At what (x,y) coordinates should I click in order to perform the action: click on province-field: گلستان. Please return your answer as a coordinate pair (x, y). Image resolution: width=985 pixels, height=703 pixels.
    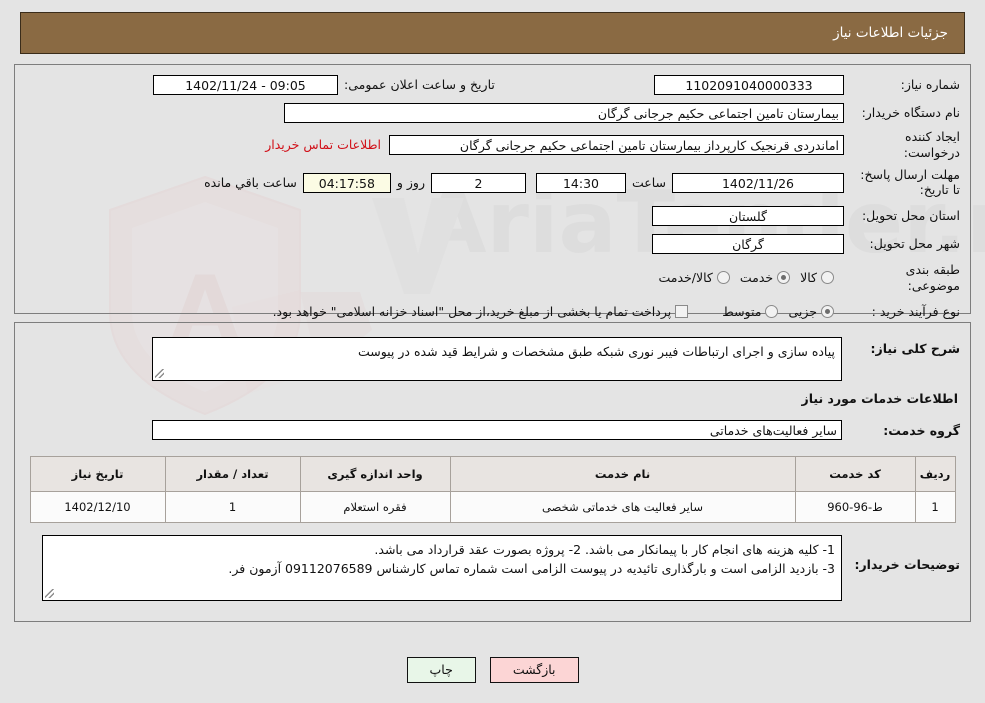
    Looking at the image, I should click on (748, 215).